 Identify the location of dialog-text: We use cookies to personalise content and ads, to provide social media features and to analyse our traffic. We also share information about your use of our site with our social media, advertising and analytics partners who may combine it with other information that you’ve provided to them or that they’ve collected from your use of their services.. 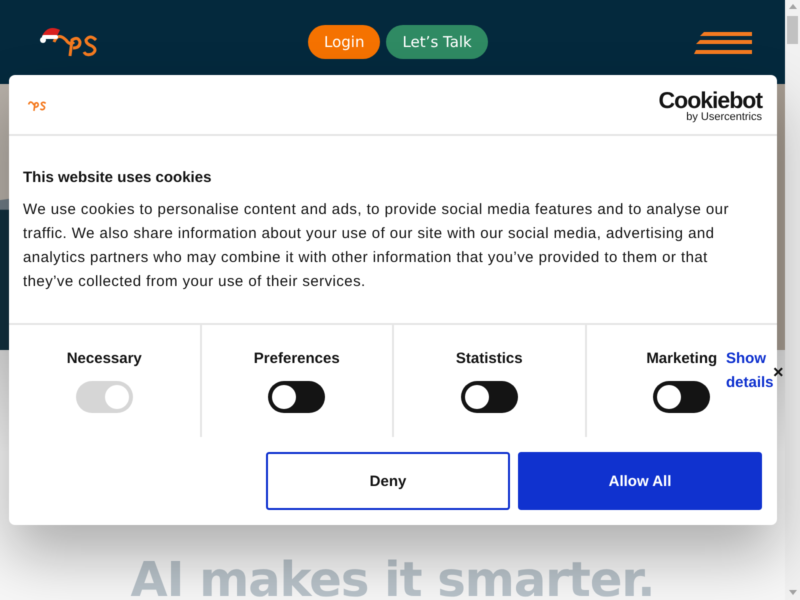
(376, 246).